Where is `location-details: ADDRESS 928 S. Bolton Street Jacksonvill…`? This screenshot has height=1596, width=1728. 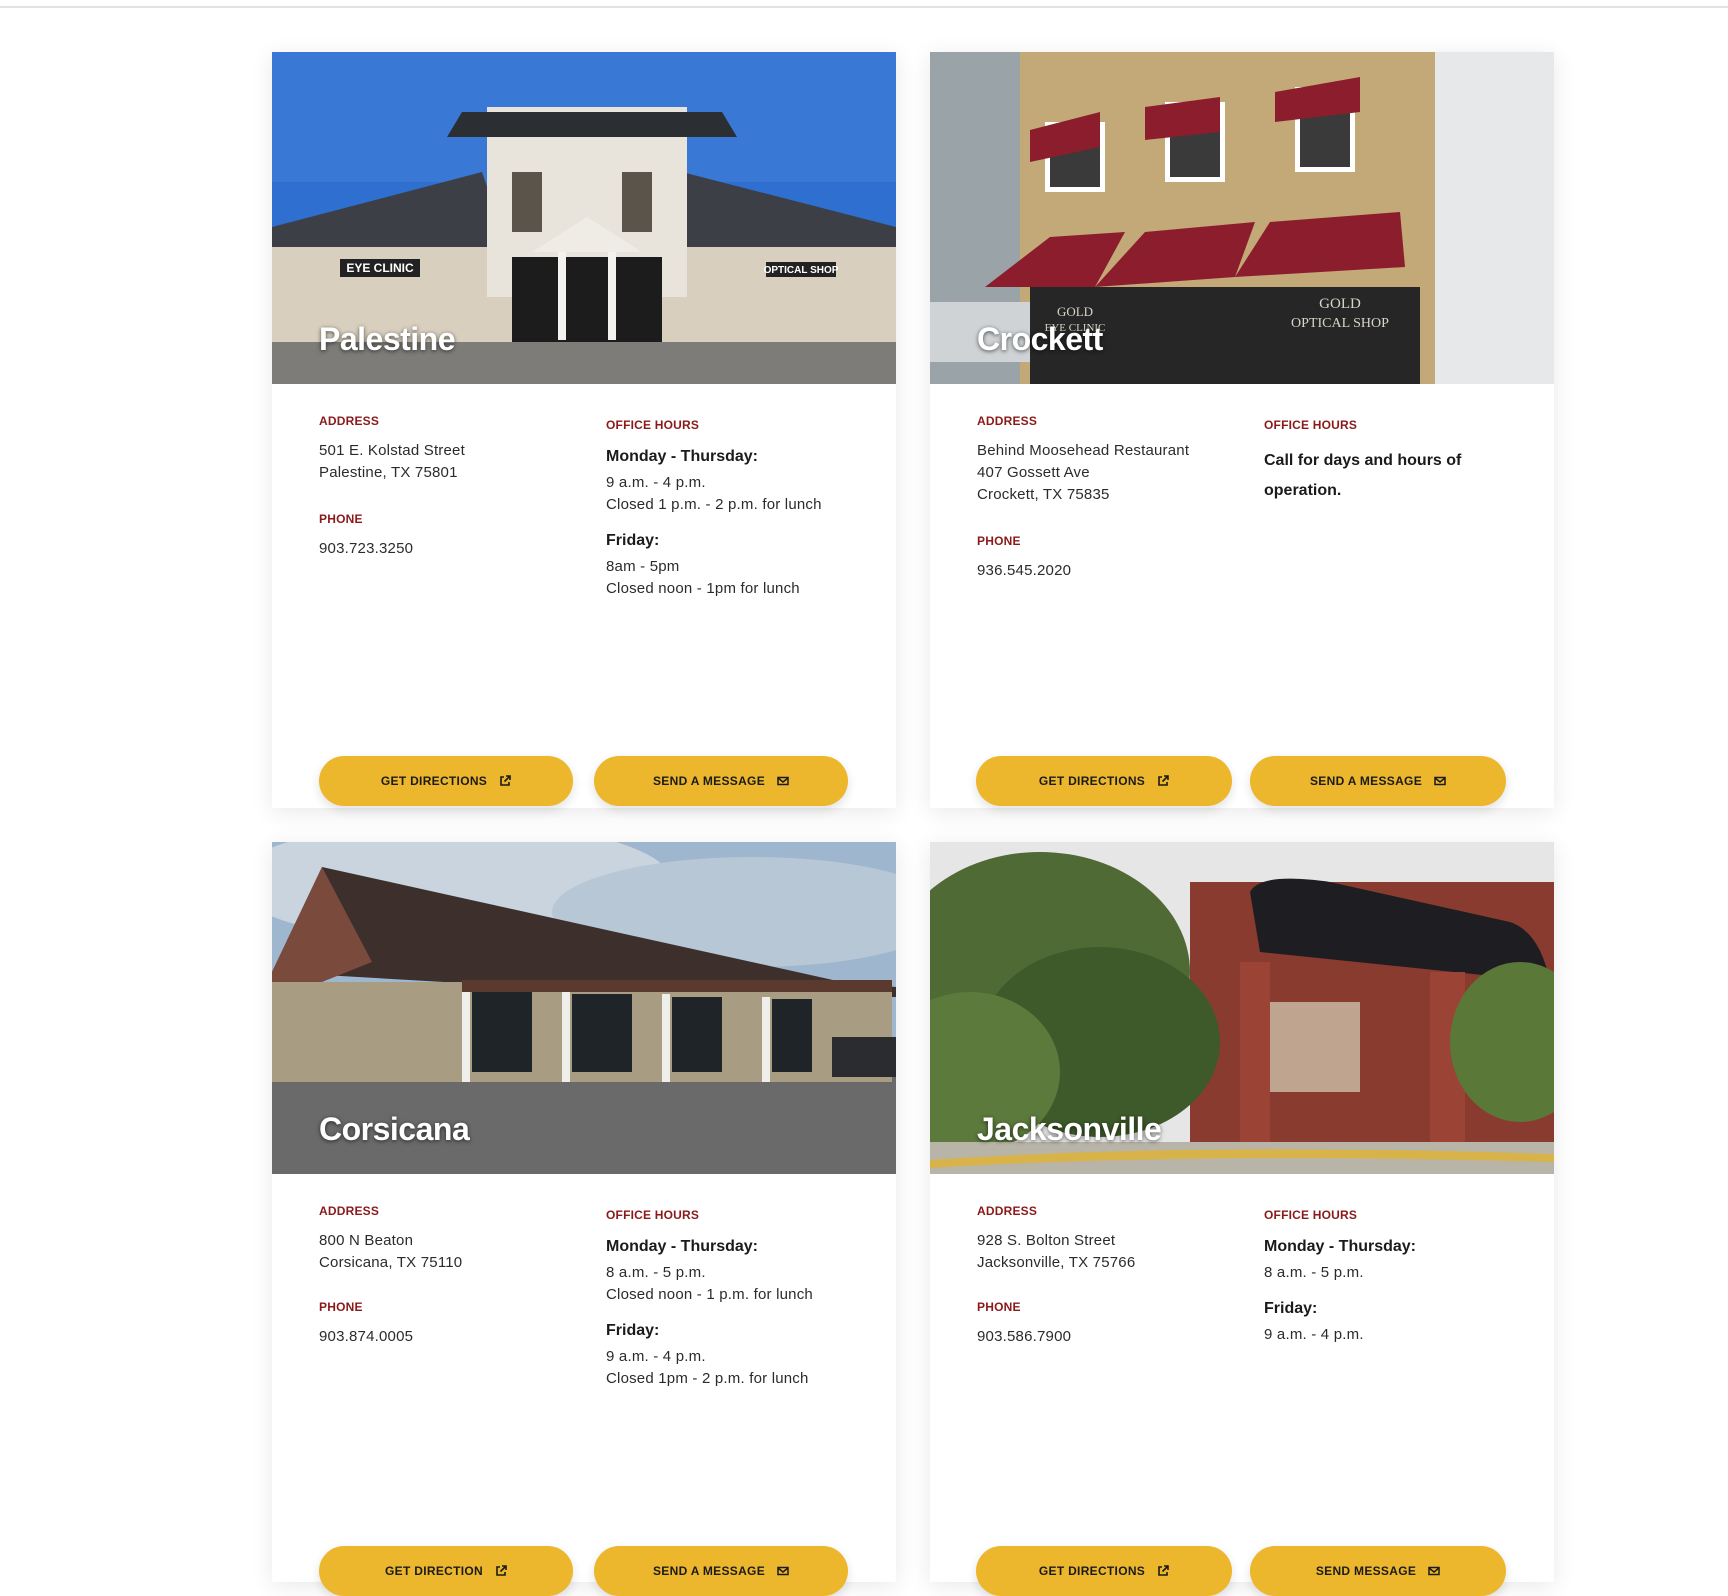
location-details: ADDRESS 928 S. Bolton Street Jacksonvill… is located at coordinates (1242, 1385).